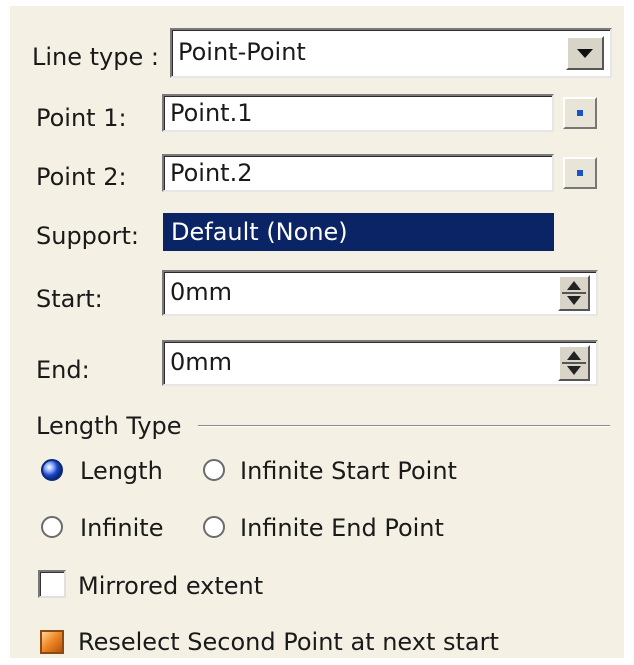 The image size is (634, 665). Describe the element at coordinates (87, 236) in the screenshot. I see `support-label: Support:` at that location.